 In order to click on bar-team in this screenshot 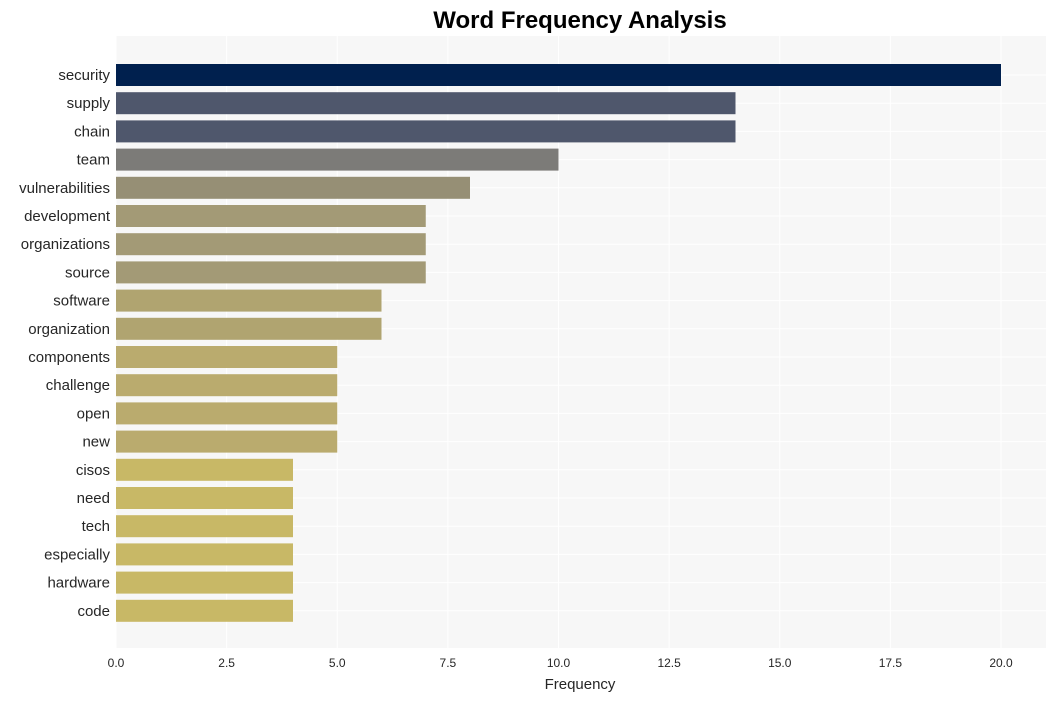, I will do `click(337, 159)`.